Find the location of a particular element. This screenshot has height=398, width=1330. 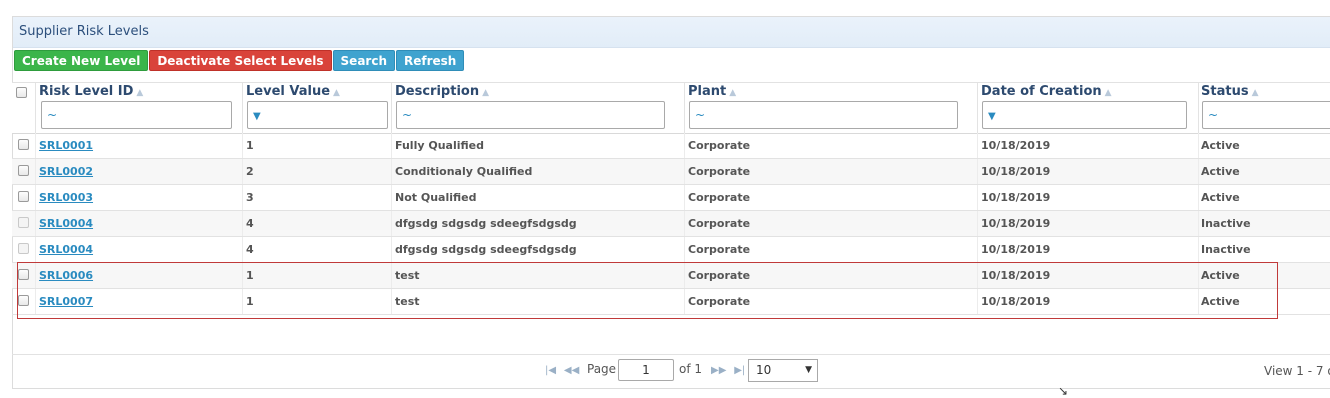

select-all-checkbox is located at coordinates (21, 92).